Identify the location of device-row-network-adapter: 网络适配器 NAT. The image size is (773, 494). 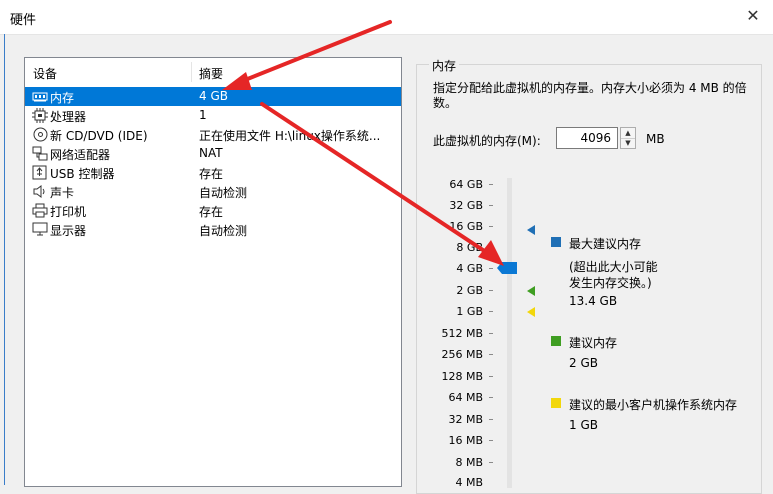
(213, 153).